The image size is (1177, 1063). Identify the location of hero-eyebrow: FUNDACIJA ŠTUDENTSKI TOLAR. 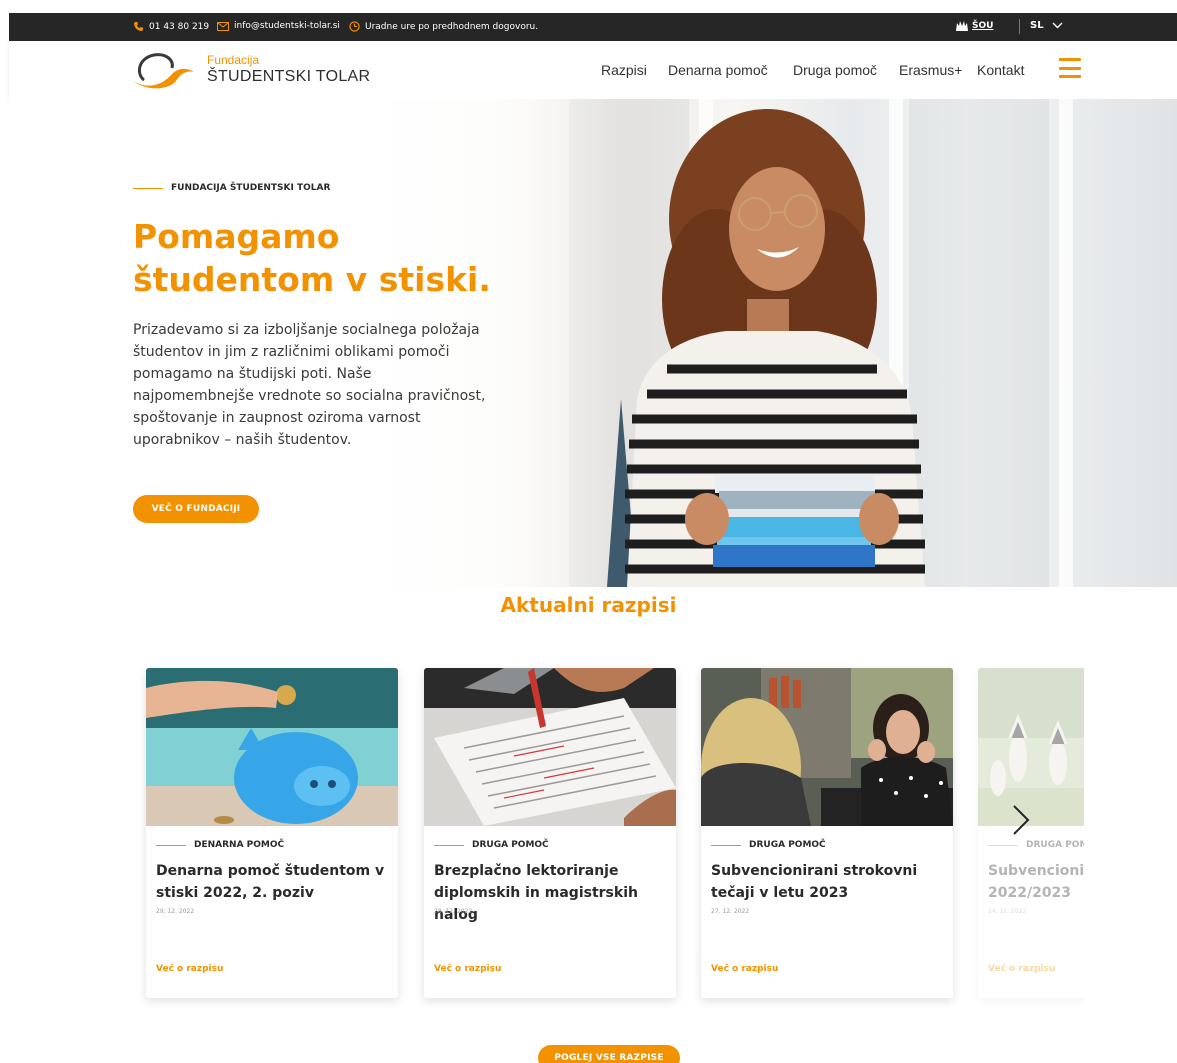
(231, 188).